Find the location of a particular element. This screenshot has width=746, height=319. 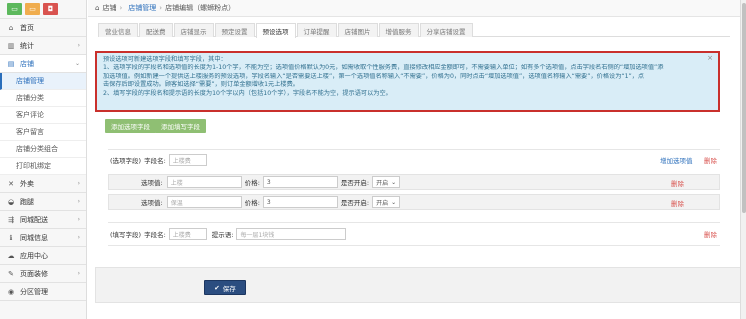

sidebar-item-page-design: ✎ 页面装修 › is located at coordinates (43, 274).